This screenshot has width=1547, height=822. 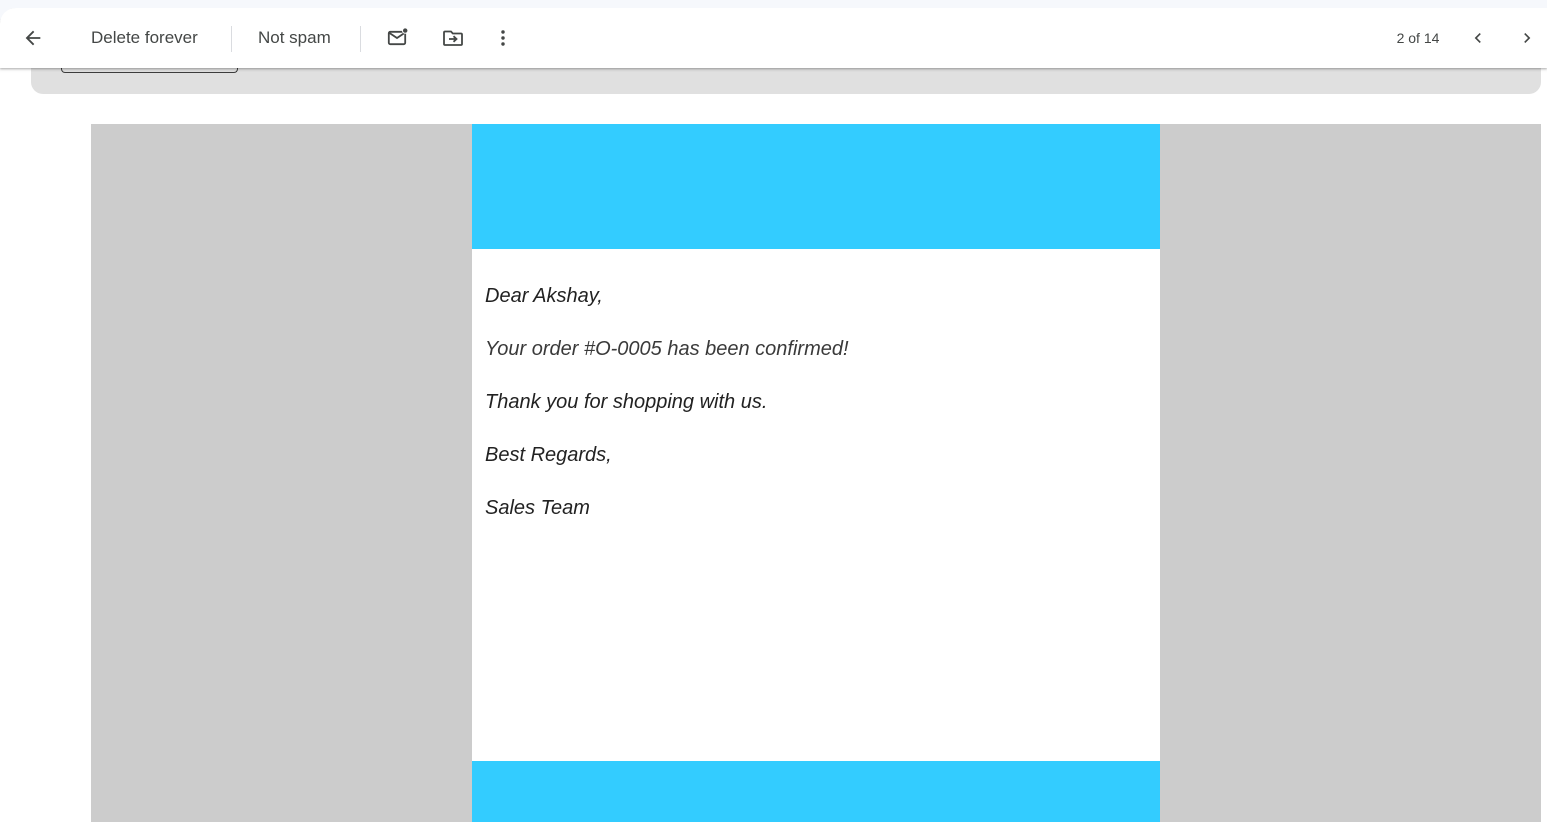 I want to click on more-vert-icon, so click(x=503, y=38).